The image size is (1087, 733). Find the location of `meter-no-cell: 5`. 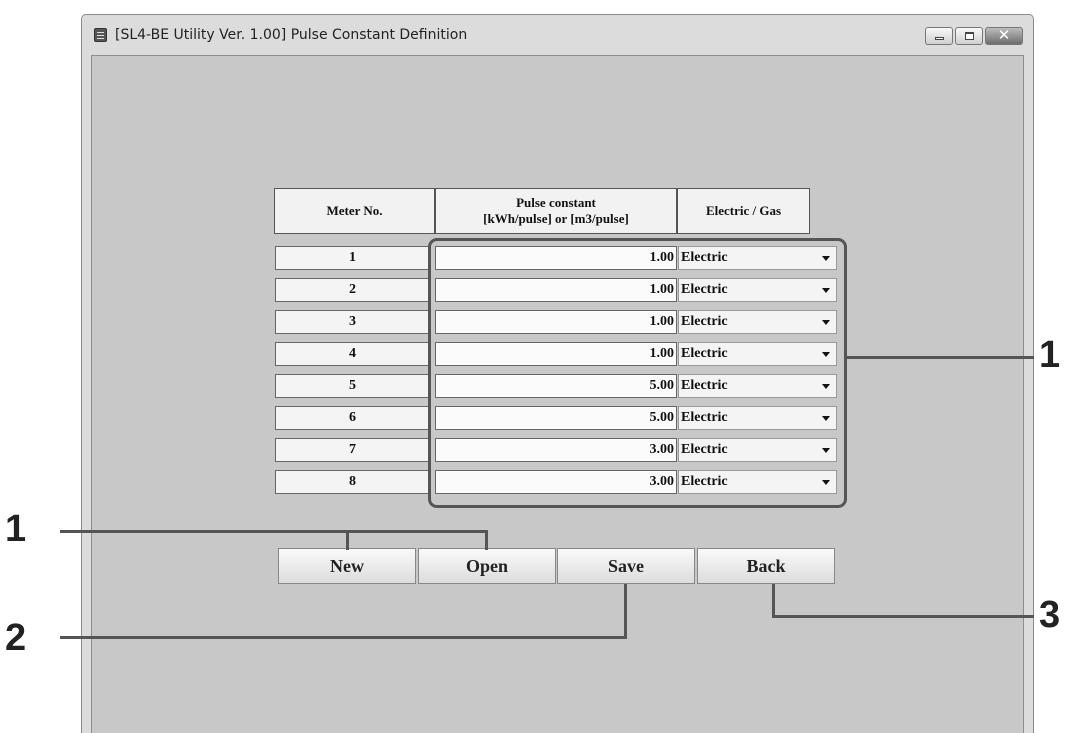

meter-no-cell: 5 is located at coordinates (352, 386).